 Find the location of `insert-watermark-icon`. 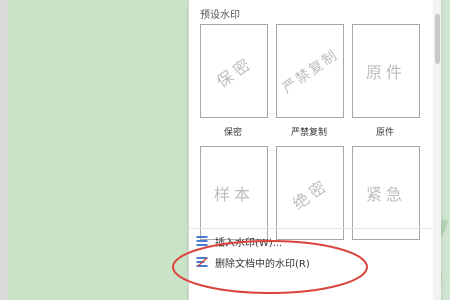

insert-watermark-icon is located at coordinates (202, 241).